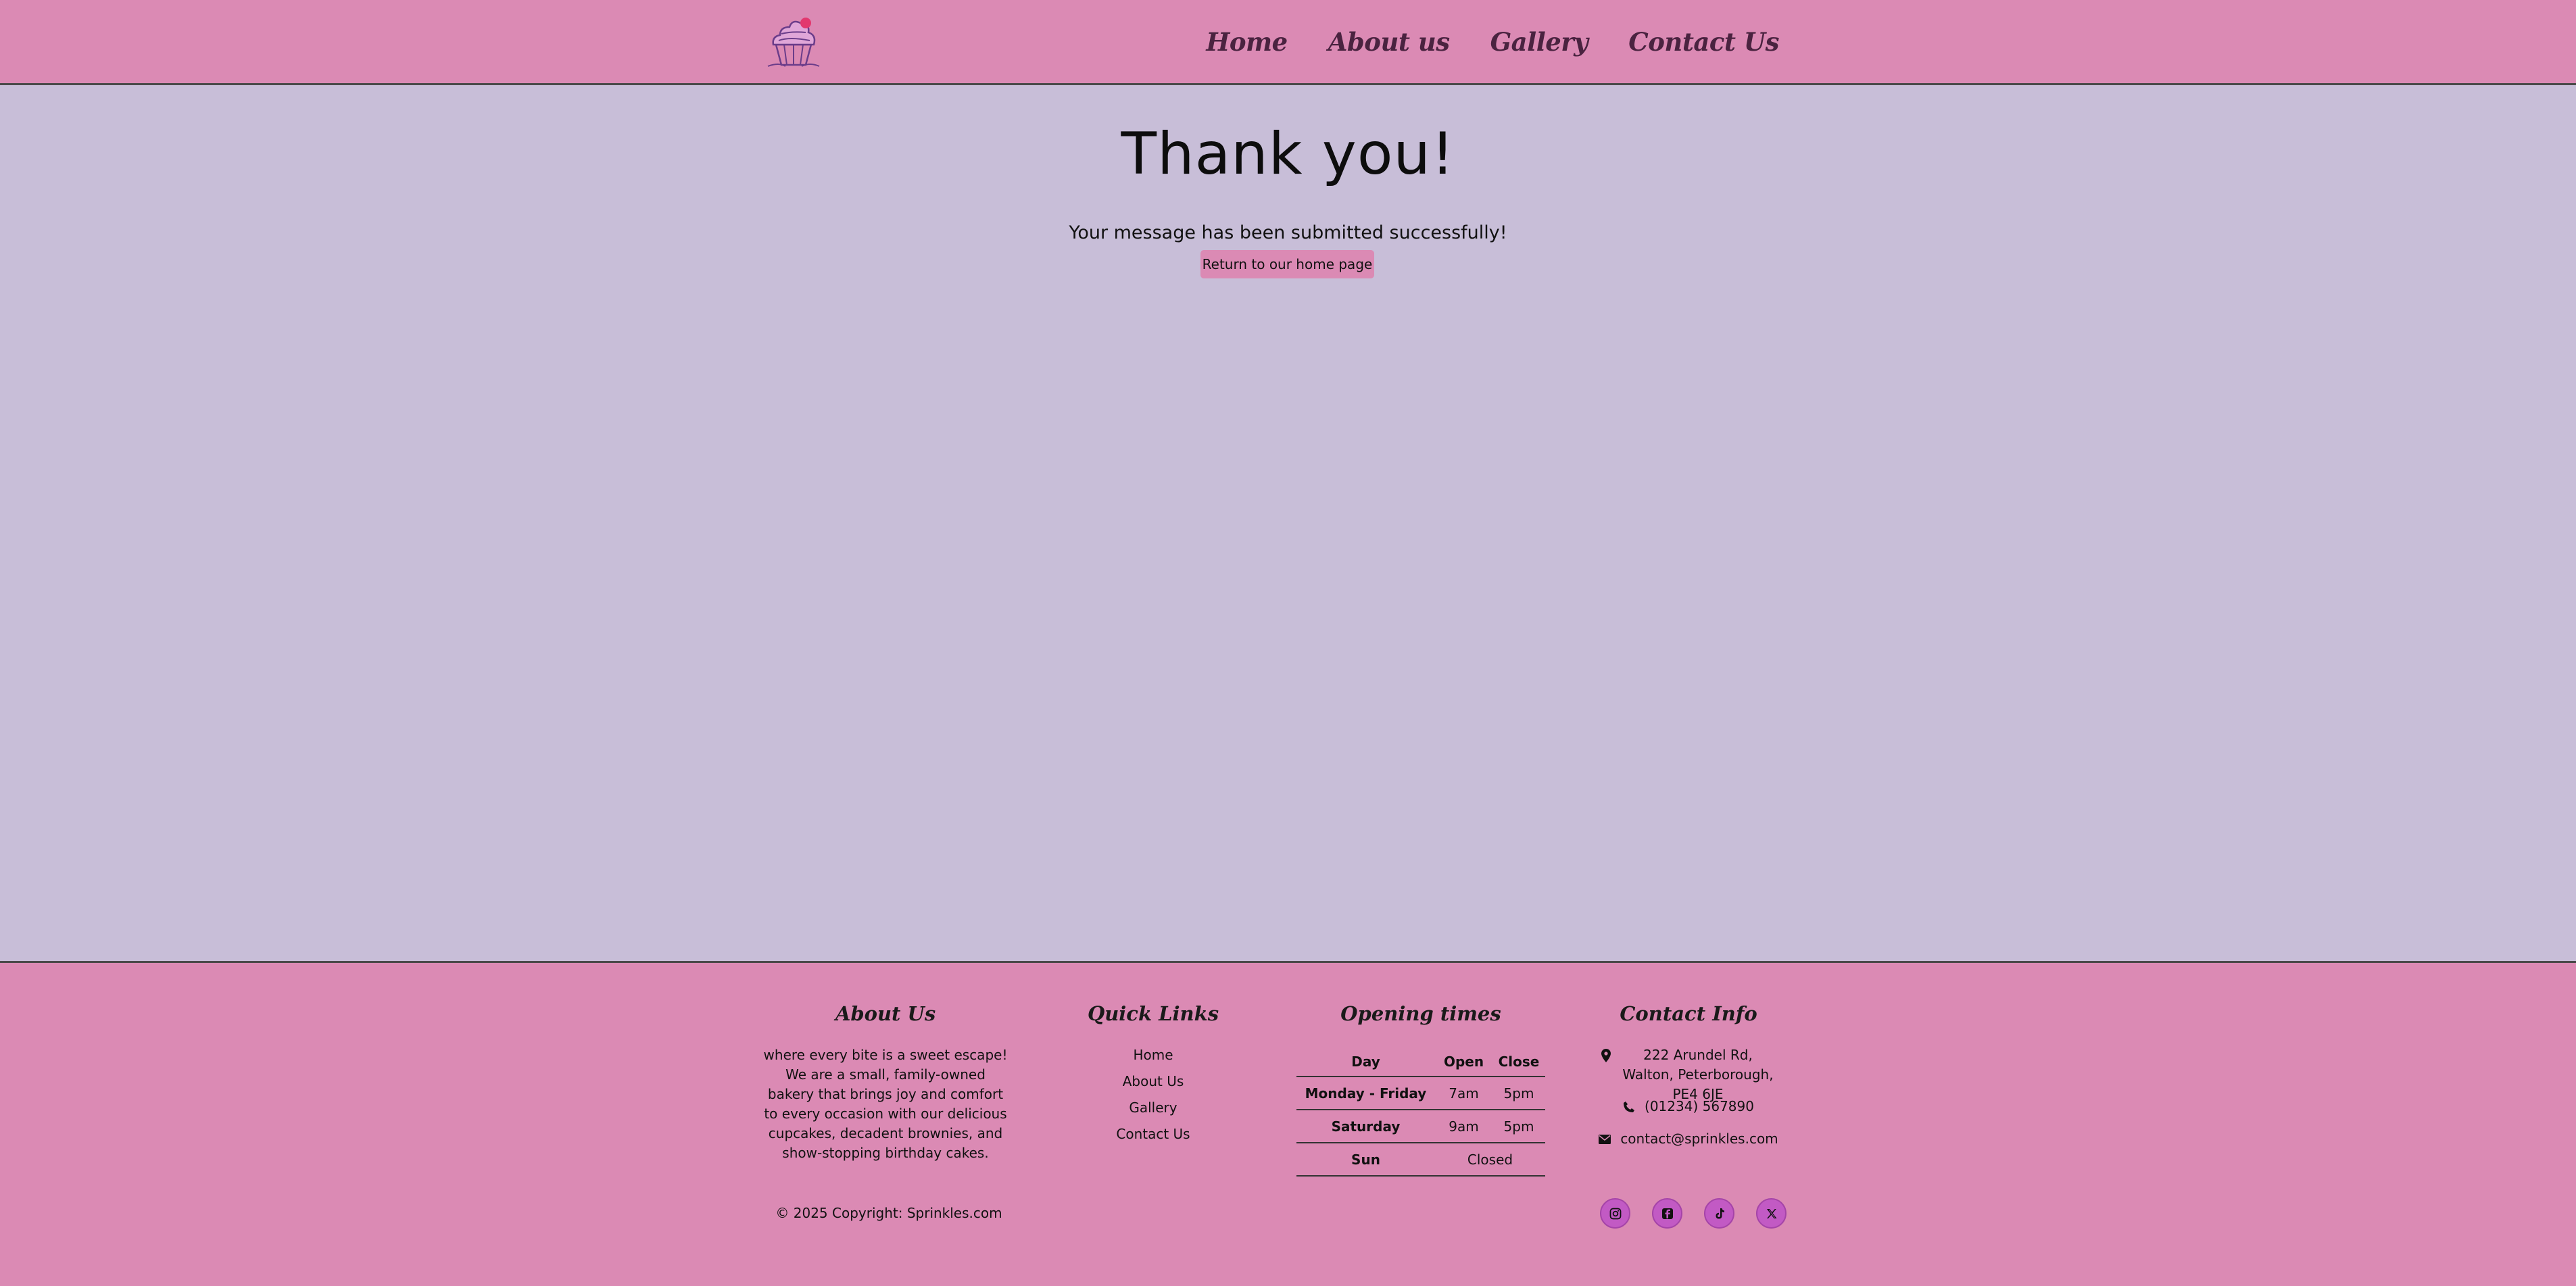 The image size is (2576, 1286). What do you see at coordinates (1771, 1213) in the screenshot?
I see `x-icon` at bounding box center [1771, 1213].